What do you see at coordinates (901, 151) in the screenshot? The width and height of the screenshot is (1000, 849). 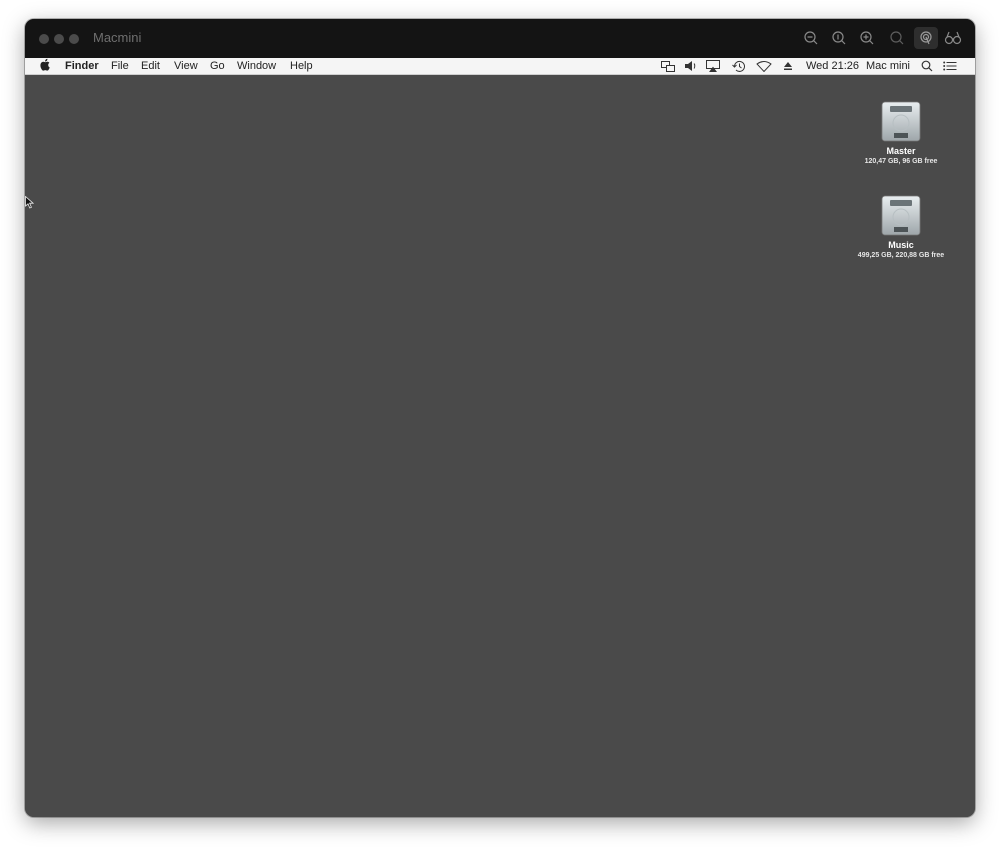 I see `disk-name: Master` at bounding box center [901, 151].